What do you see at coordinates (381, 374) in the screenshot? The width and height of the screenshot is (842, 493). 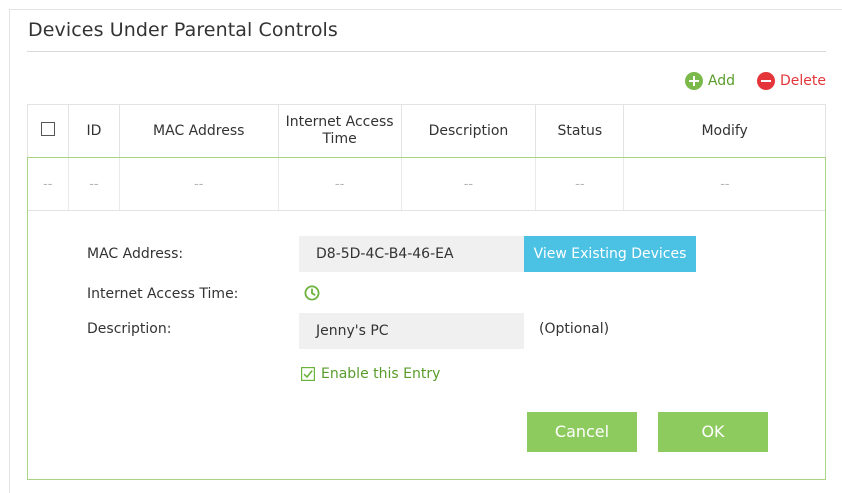 I see `enable-entry-label: Enable this Entry` at bounding box center [381, 374].